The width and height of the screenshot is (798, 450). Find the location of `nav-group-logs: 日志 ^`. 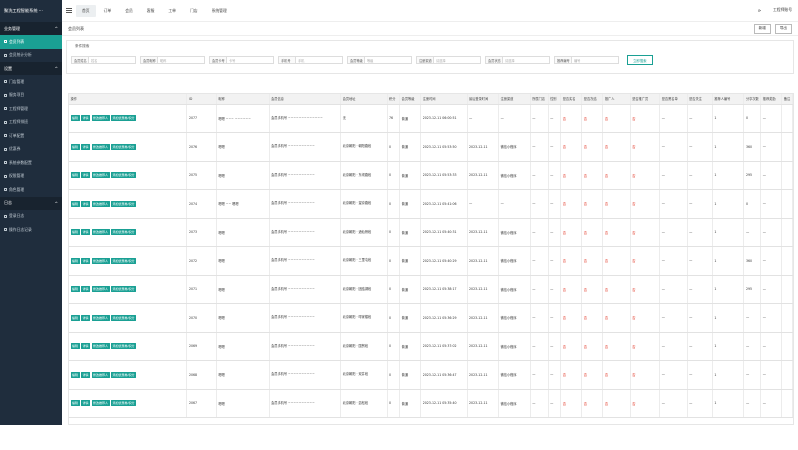

nav-group-logs: 日志 ^ is located at coordinates (31, 203).